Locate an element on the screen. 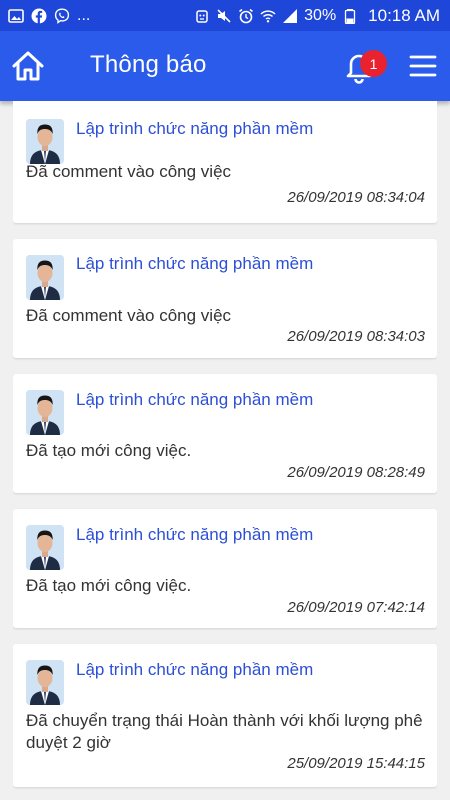 The width and height of the screenshot is (450, 800). notification-time: 26/09/2019 08:28:49 is located at coordinates (356, 472).